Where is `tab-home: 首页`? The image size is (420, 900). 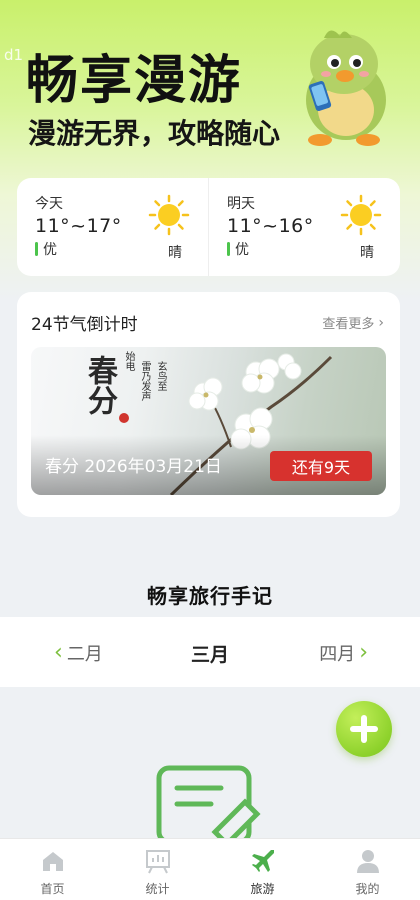 tab-home: 首页 is located at coordinates (52, 869).